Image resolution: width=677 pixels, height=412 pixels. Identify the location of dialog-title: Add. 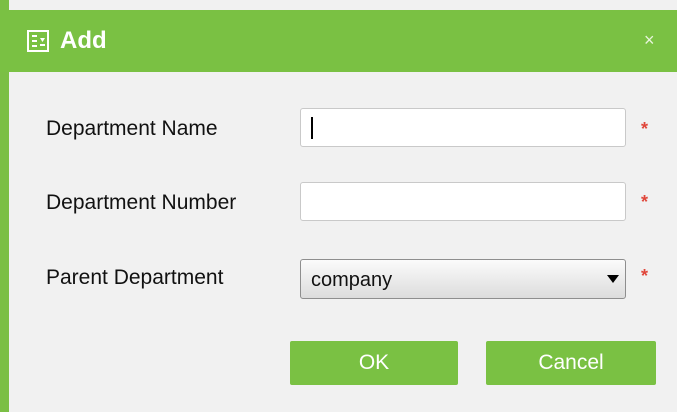
(83, 40).